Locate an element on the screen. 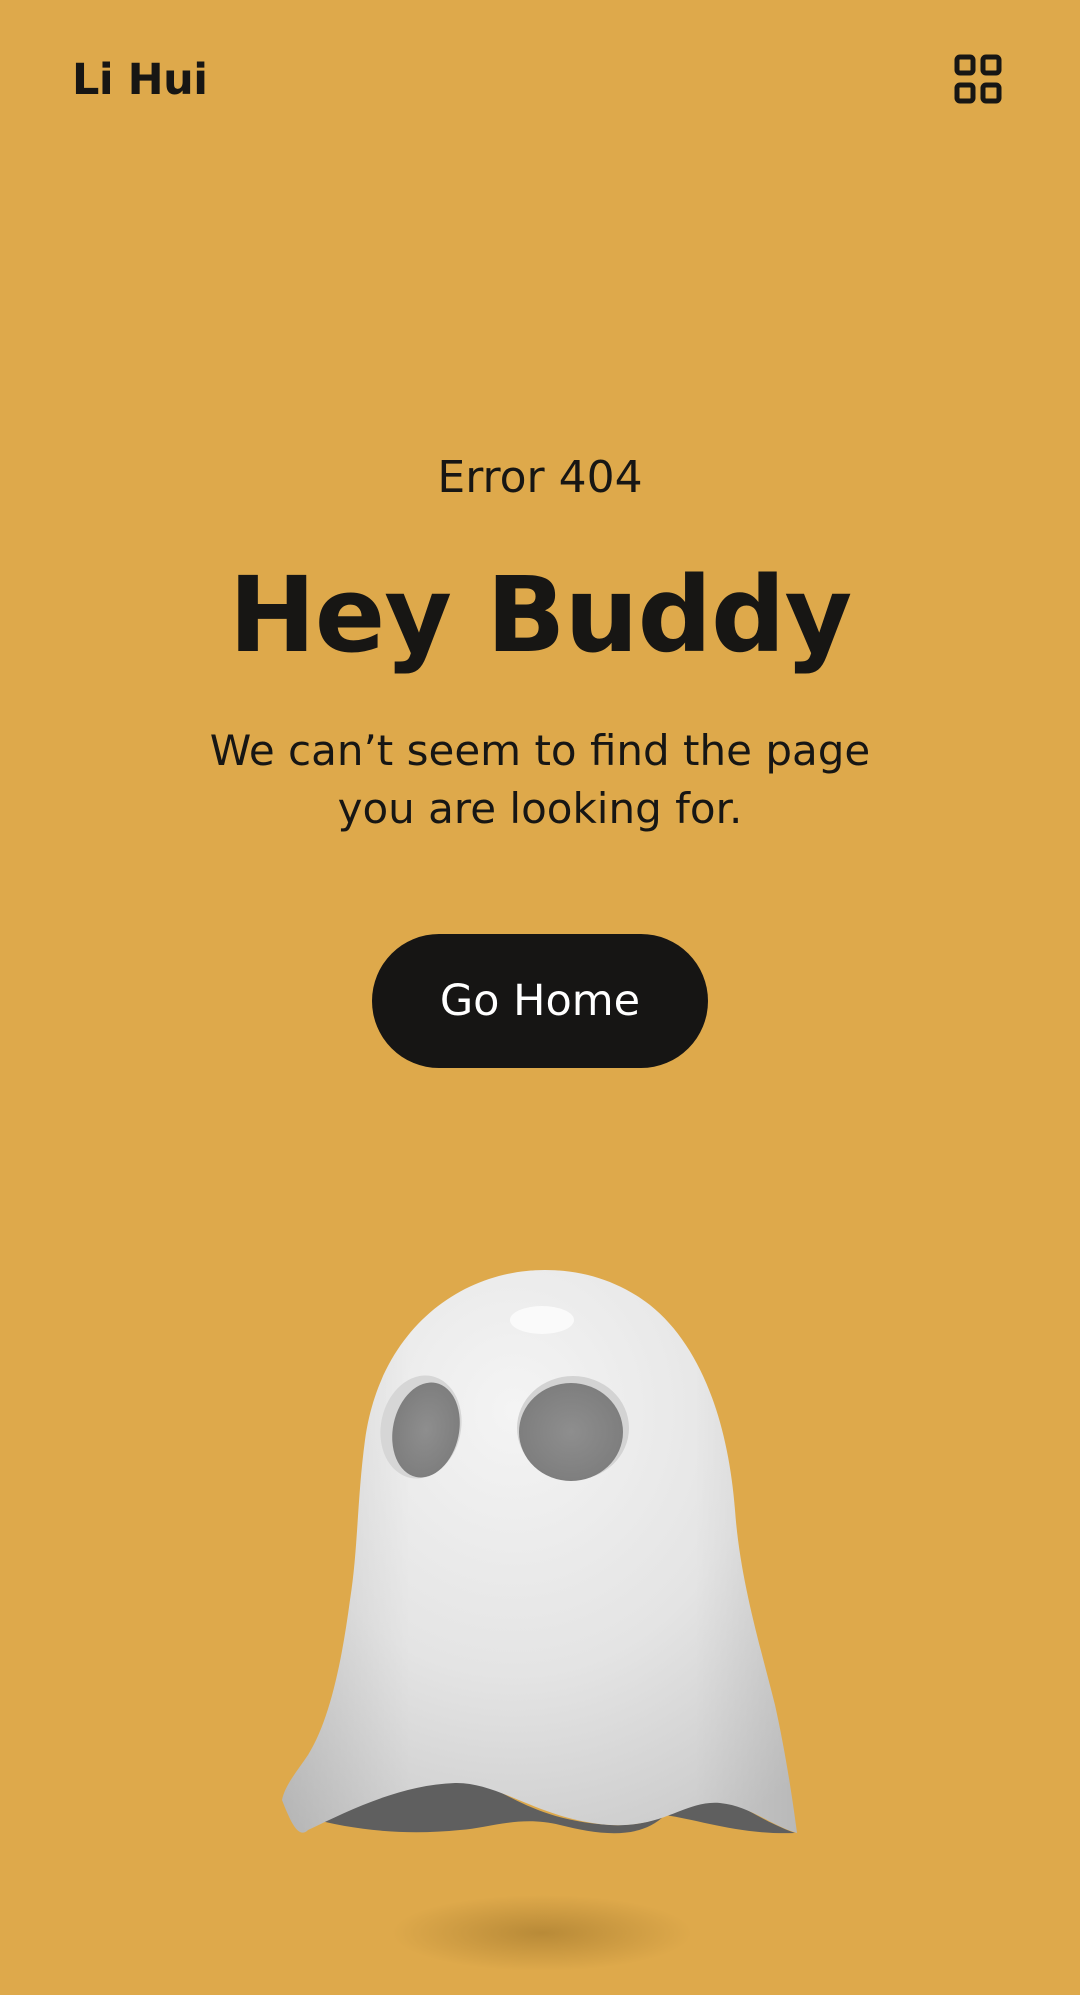 This screenshot has height=1995, width=1080. go-home-button: Go Home is located at coordinates (540, 1001).